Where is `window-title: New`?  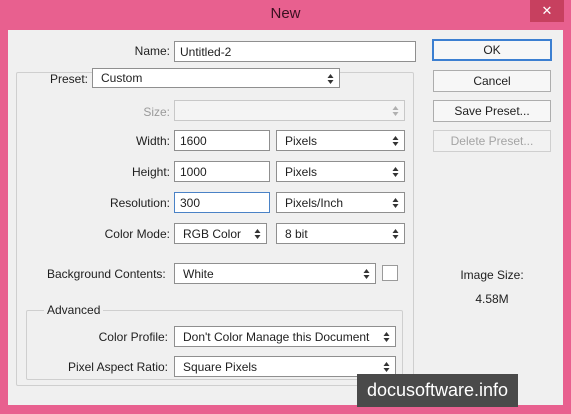
window-title: New is located at coordinates (285, 13).